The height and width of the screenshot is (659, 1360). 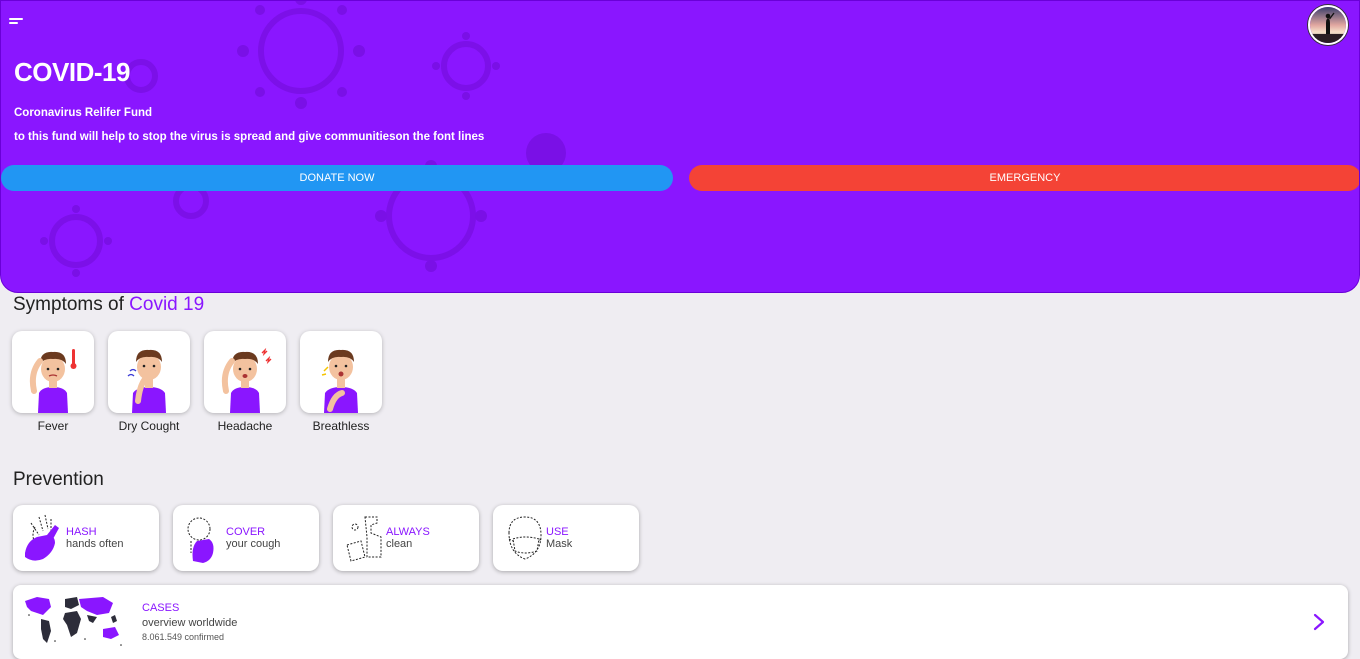 I want to click on symptom-label-dry-cough: Dry Cought, so click(x=149, y=426).